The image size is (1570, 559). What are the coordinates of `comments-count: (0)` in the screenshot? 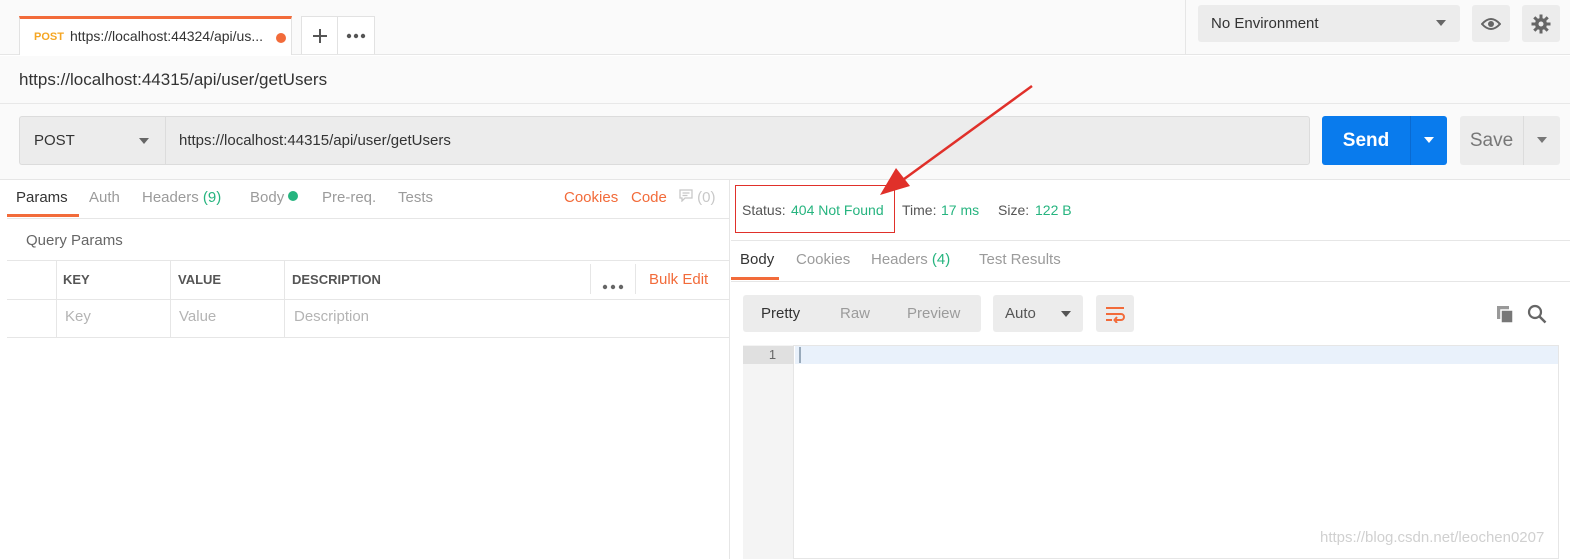 It's located at (706, 197).